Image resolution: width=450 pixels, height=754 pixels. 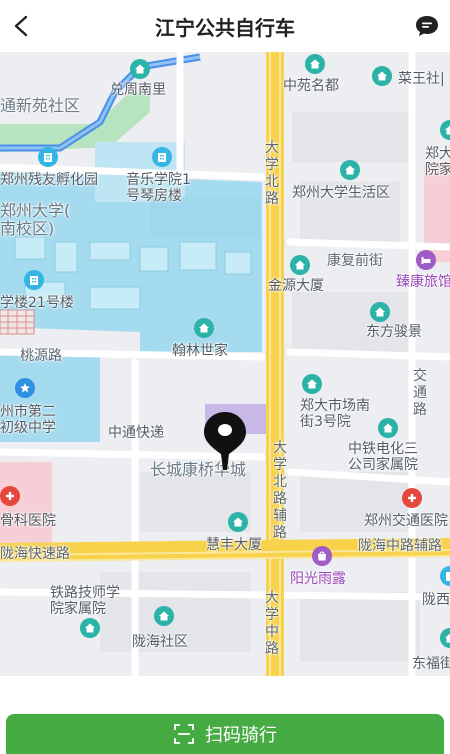 What do you see at coordinates (400, 546) in the screenshot?
I see `road-label: 陇海中路辅路` at bounding box center [400, 546].